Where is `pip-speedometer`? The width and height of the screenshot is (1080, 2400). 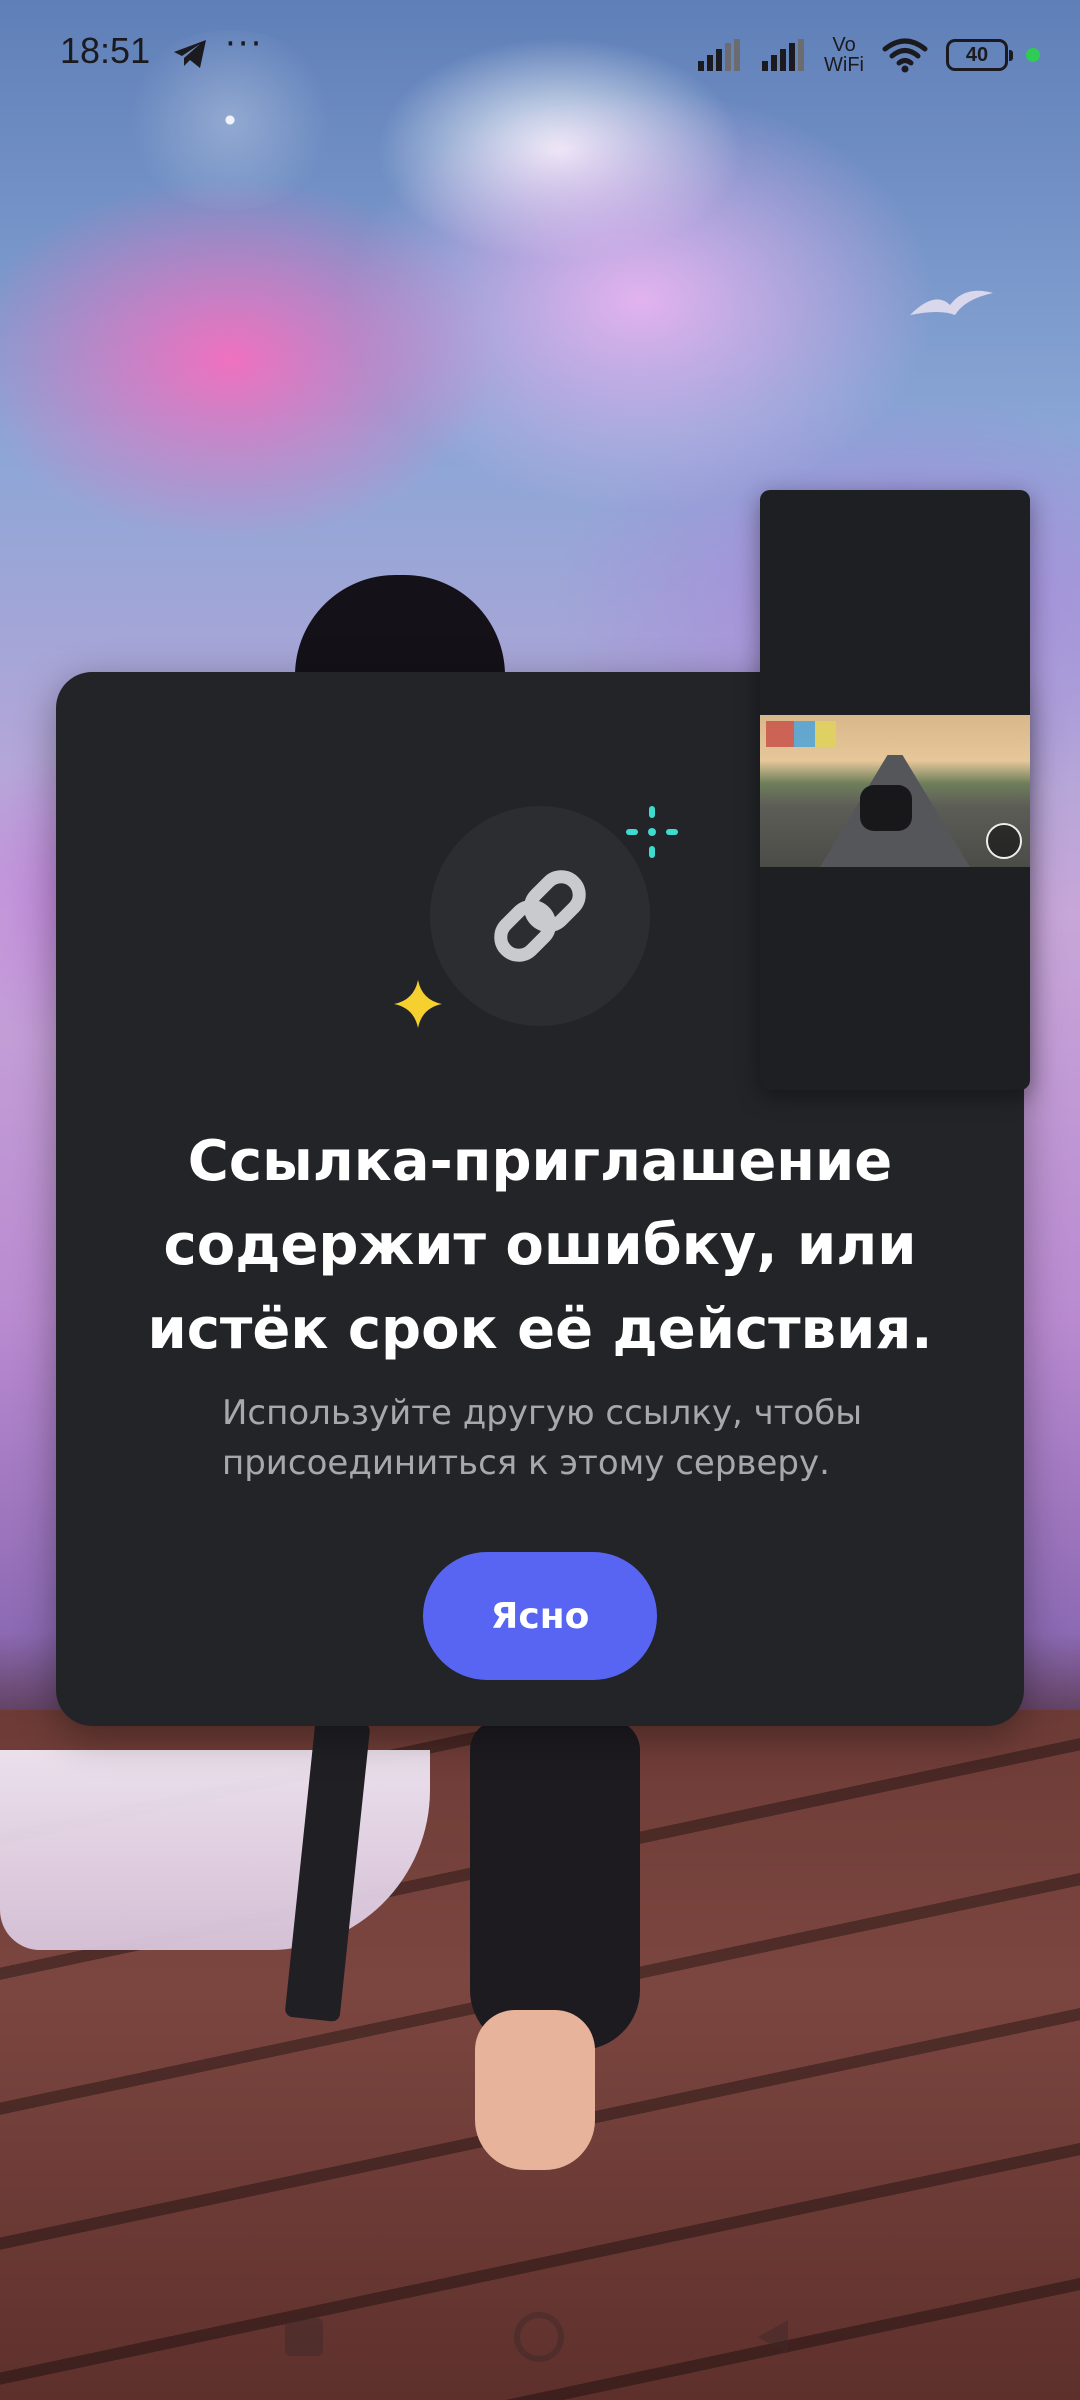
pip-speedometer is located at coordinates (1004, 841).